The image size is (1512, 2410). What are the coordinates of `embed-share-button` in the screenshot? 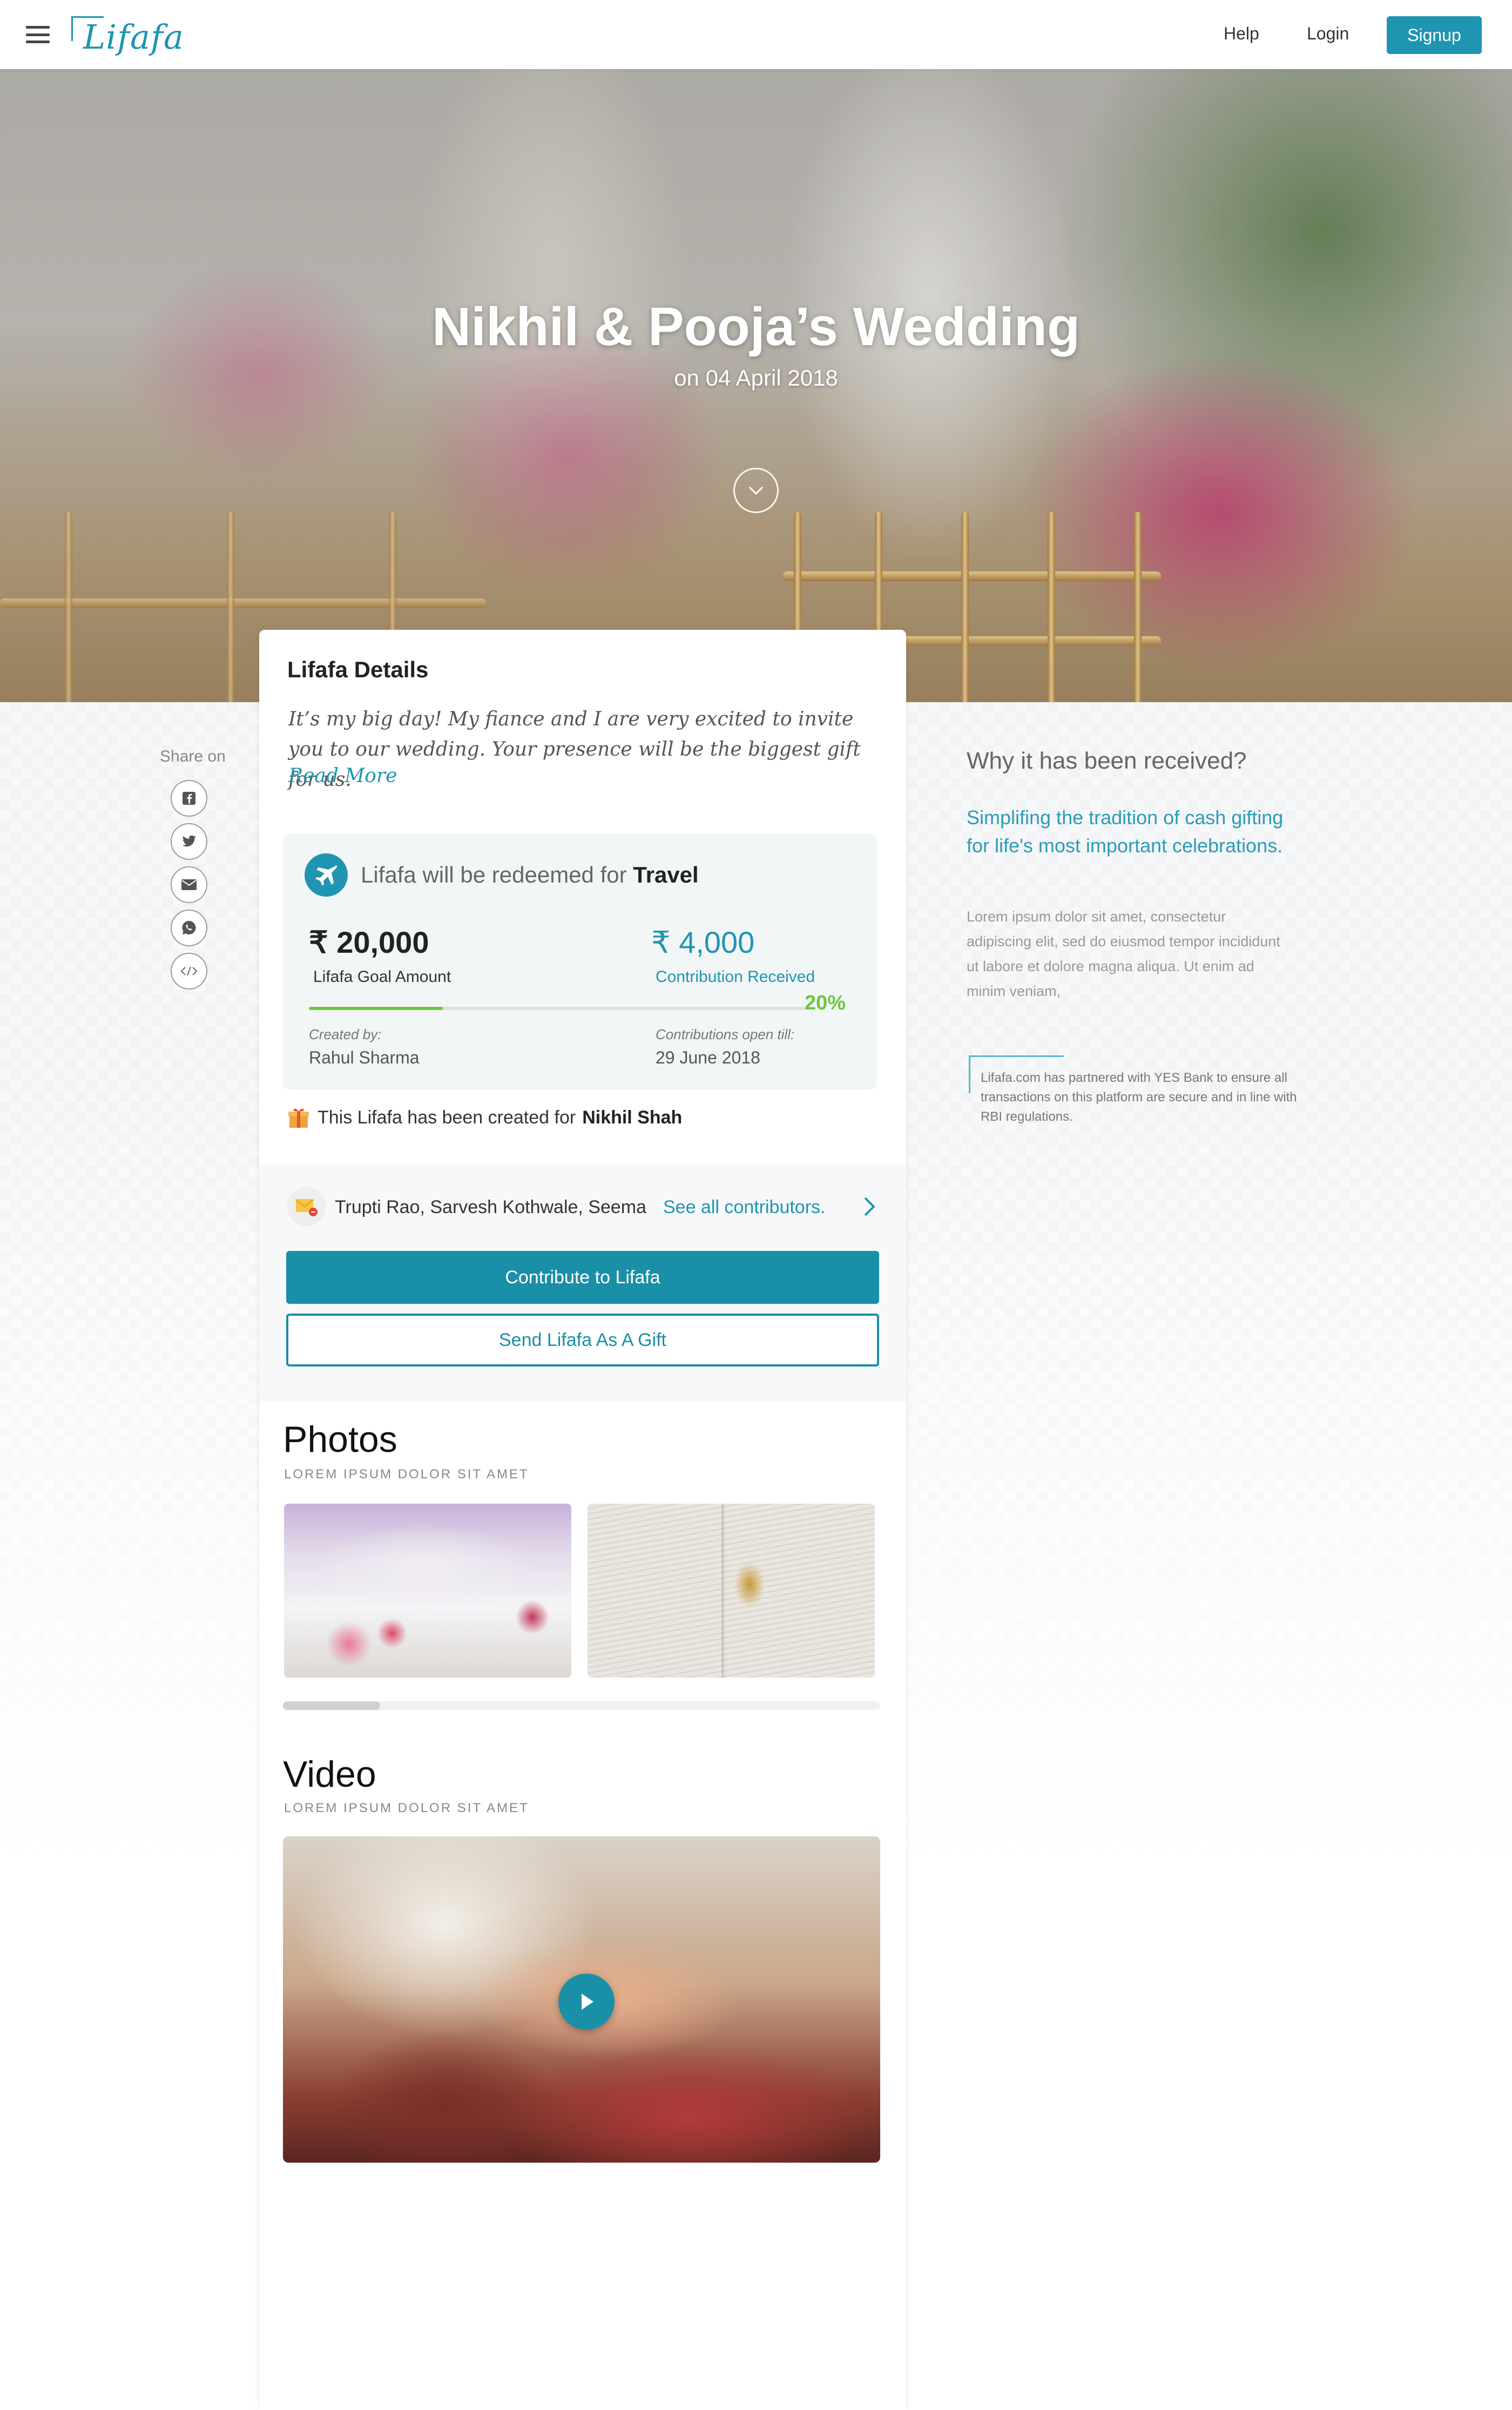 It's located at (189, 971).